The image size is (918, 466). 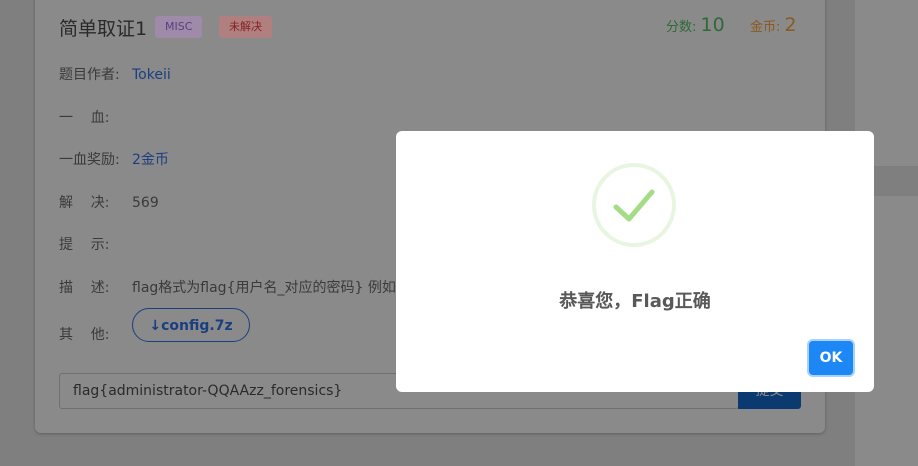 What do you see at coordinates (84, 118) in the screenshot?
I see `firstblood-label: 一 血:` at bounding box center [84, 118].